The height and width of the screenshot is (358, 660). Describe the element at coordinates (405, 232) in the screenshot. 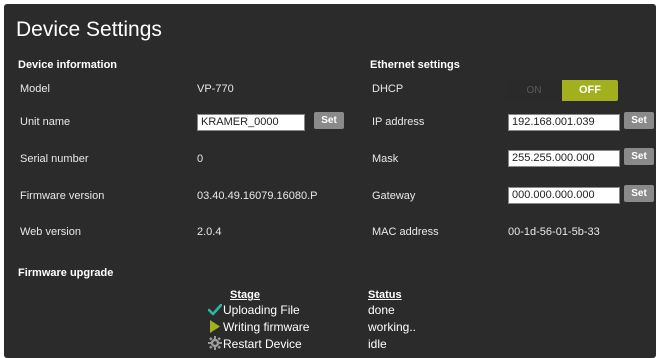

I see `mac-address-label: MAC address` at that location.